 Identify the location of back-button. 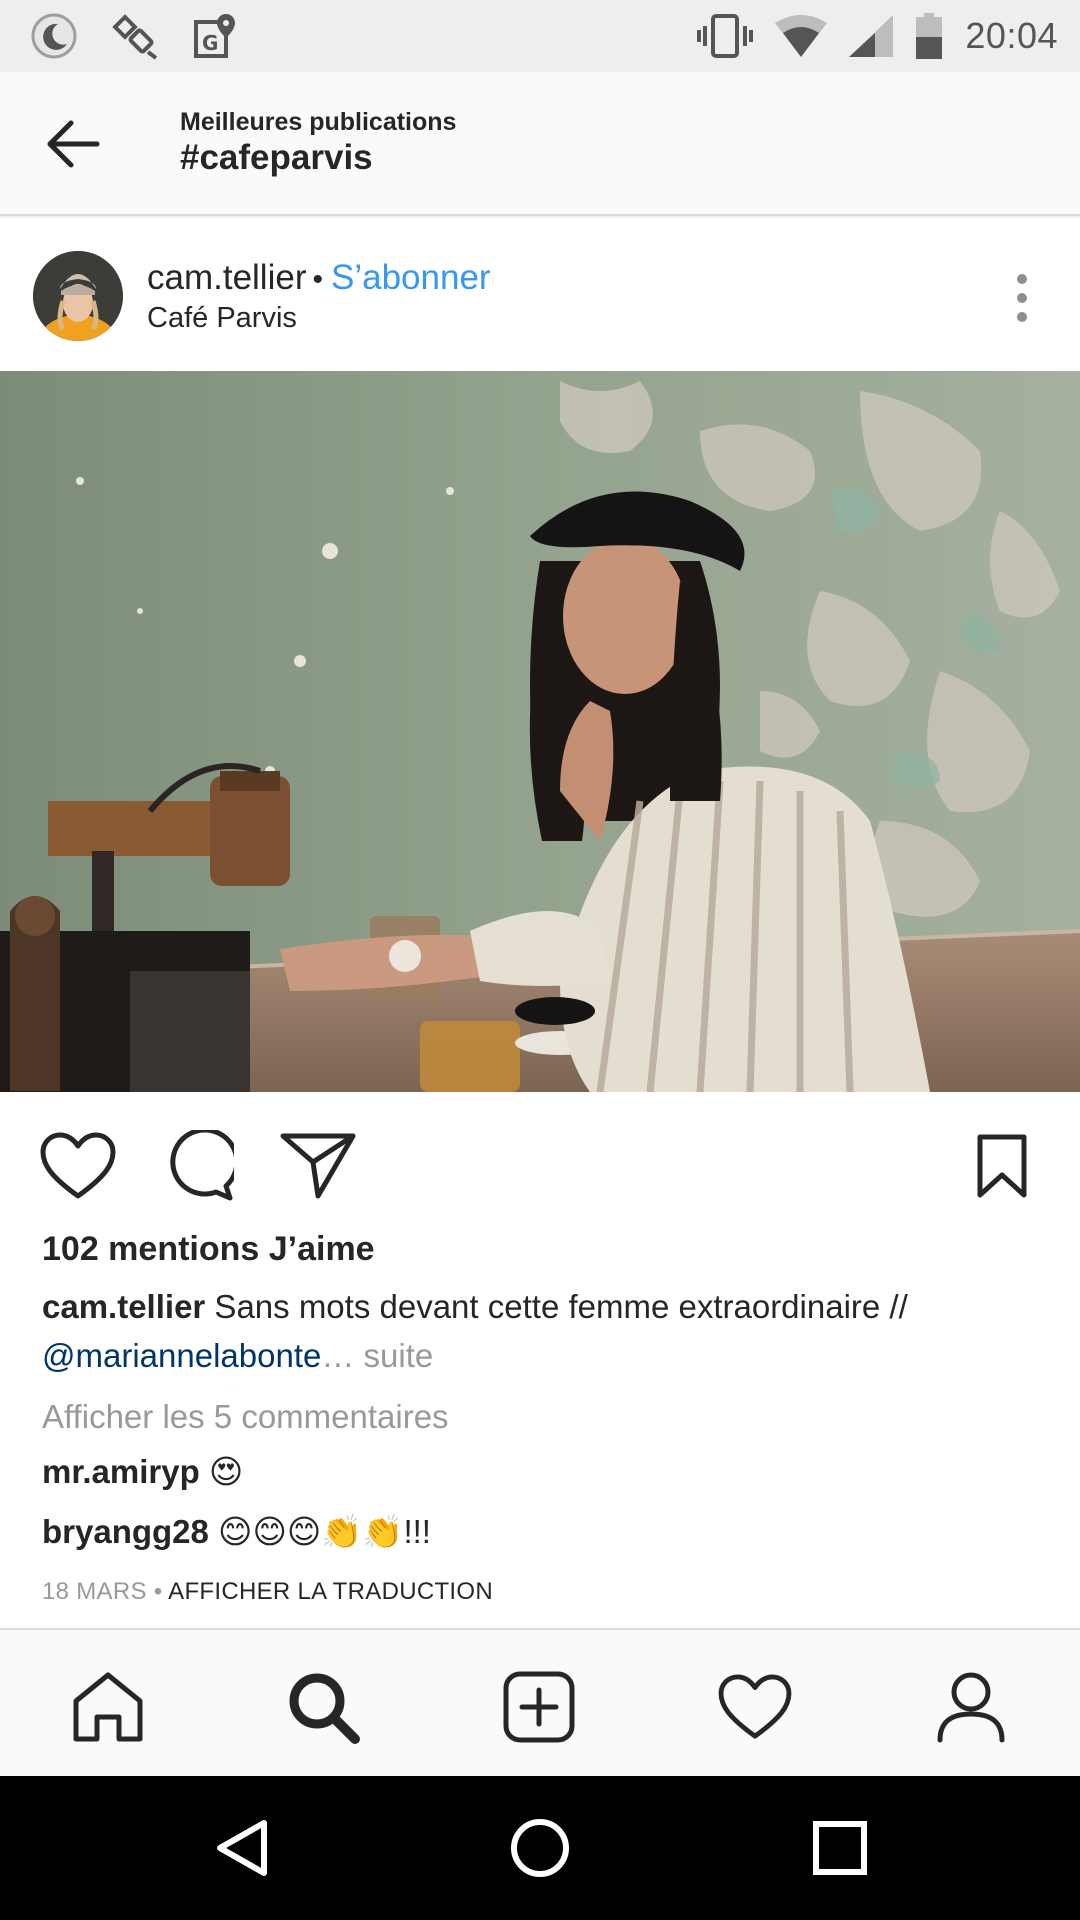
(73, 144).